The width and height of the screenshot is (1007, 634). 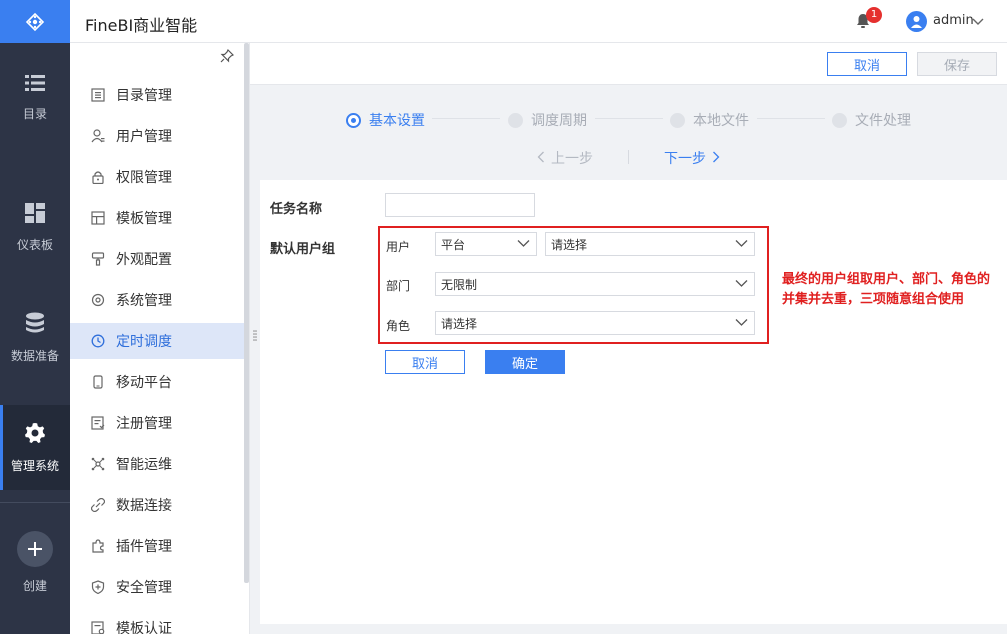 What do you see at coordinates (144, 178) in the screenshot?
I see `menu-item-label: 权限管理` at bounding box center [144, 178].